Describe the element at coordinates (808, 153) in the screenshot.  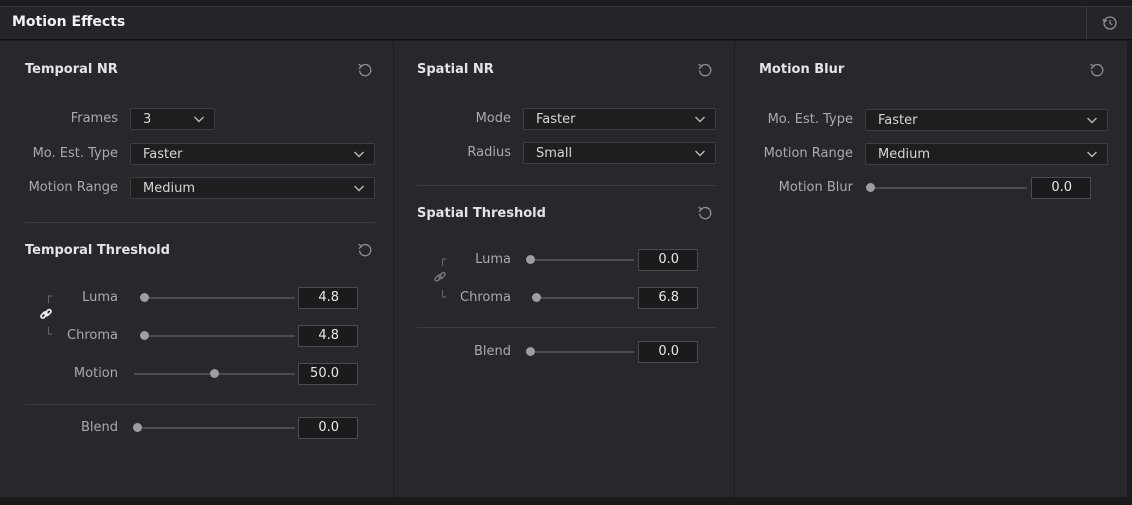
I see `mb-motion-range-label: Motion Range` at that location.